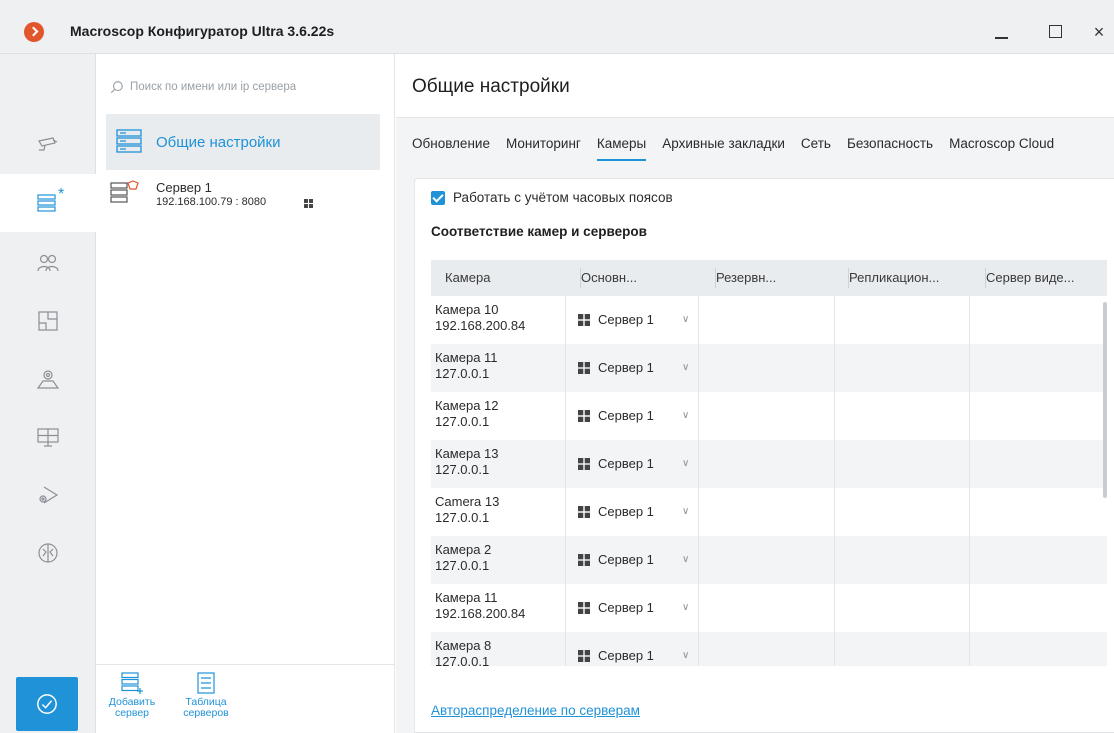  What do you see at coordinates (769, 320) in the screenshot?
I see `table-row: Камера 10 192.168.200.84 Сервер 1 ∨` at bounding box center [769, 320].